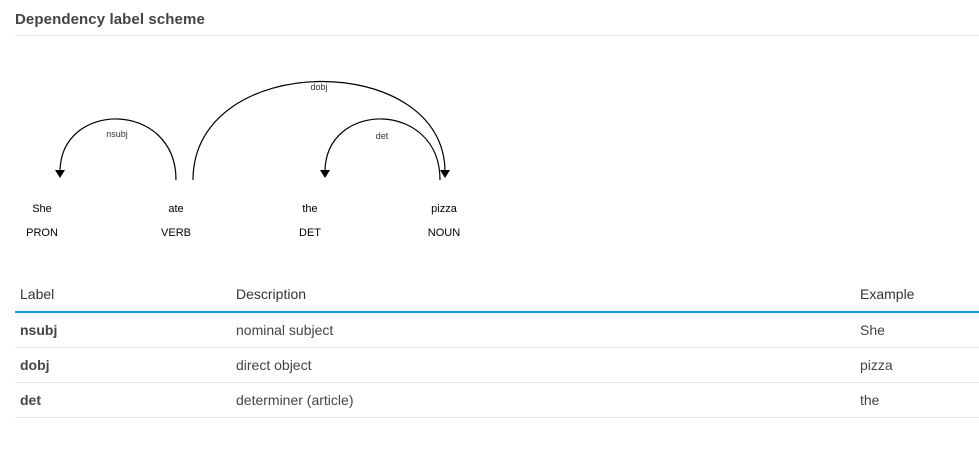 The height and width of the screenshot is (457, 979). I want to click on token-pizza: pizza NOUN, so click(444, 221).